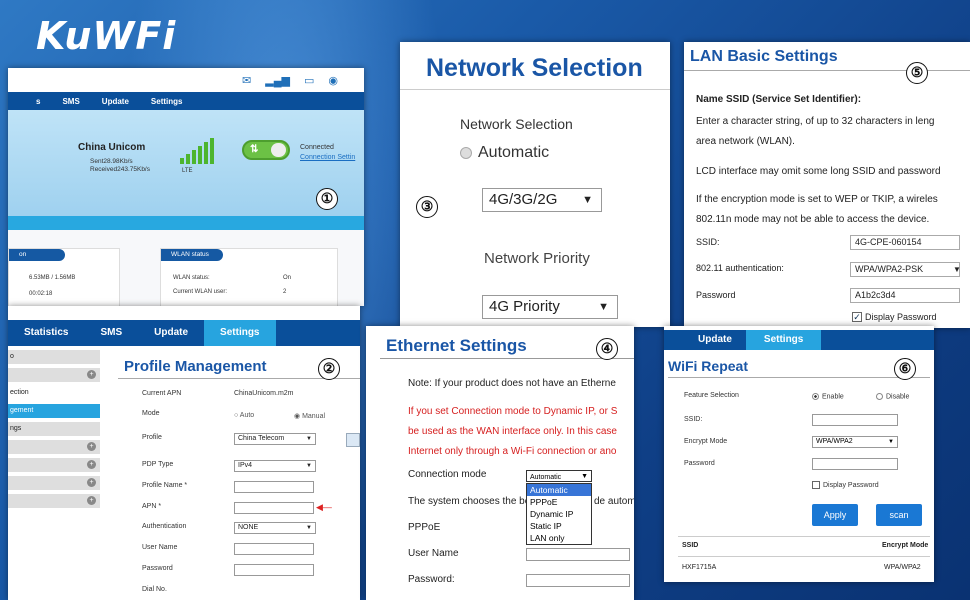  What do you see at coordinates (187, 171) in the screenshot?
I see `network-type: LTE` at bounding box center [187, 171].